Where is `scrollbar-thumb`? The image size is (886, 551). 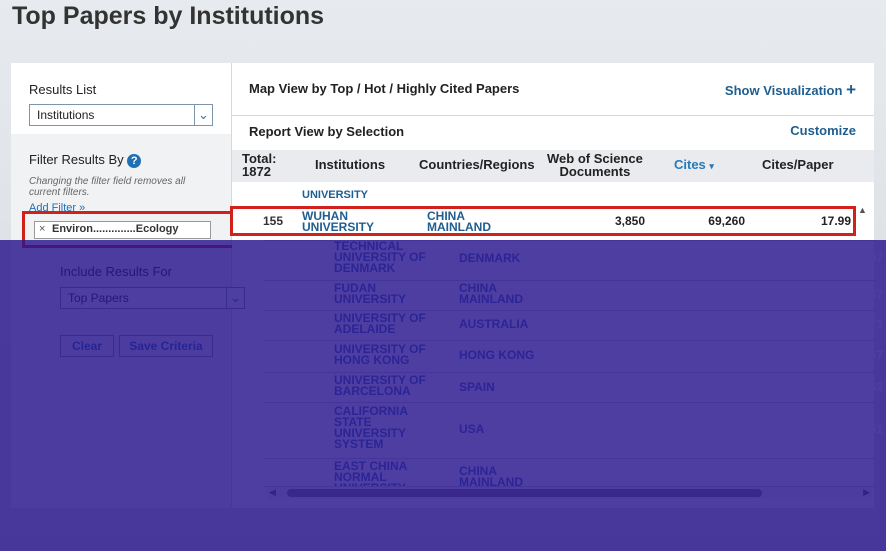 scrollbar-thumb is located at coordinates (524, 493).